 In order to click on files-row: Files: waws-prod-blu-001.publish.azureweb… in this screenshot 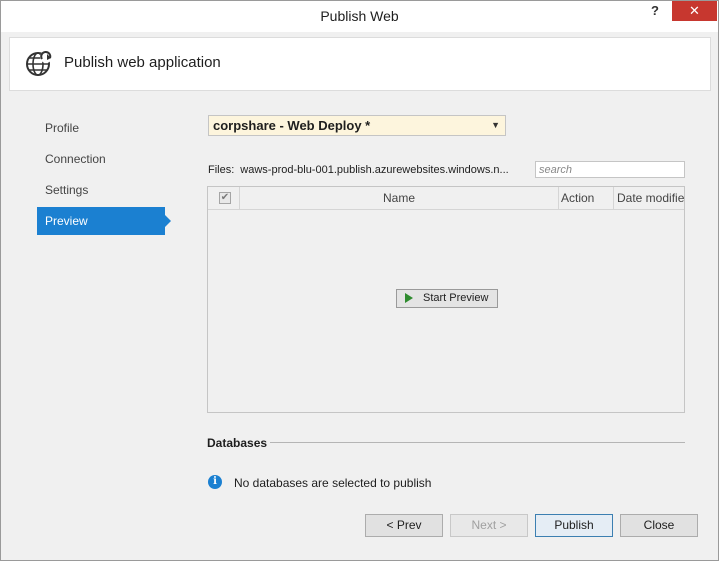, I will do `click(358, 170)`.